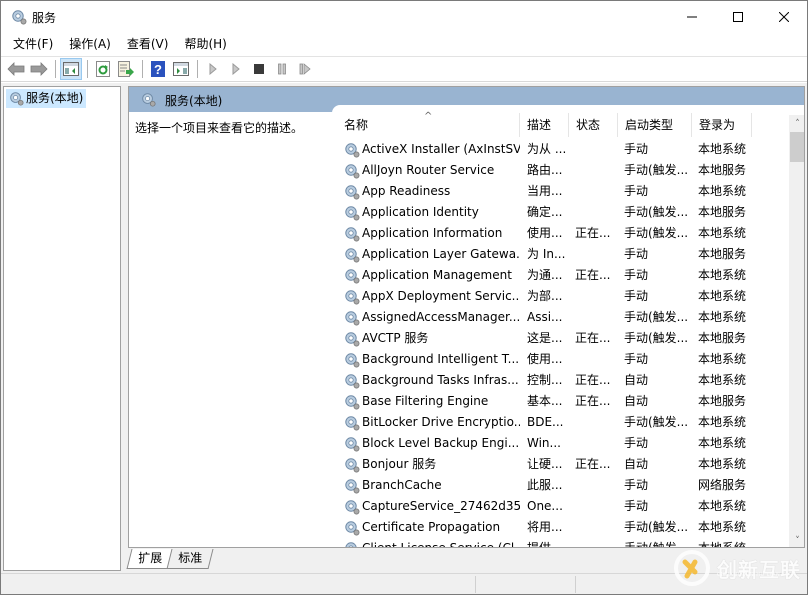 The width and height of the screenshot is (808, 595). Describe the element at coordinates (559, 443) in the screenshot. I see `service-row: Block Level Backup Engi... Win... 手动 本地系统` at that location.